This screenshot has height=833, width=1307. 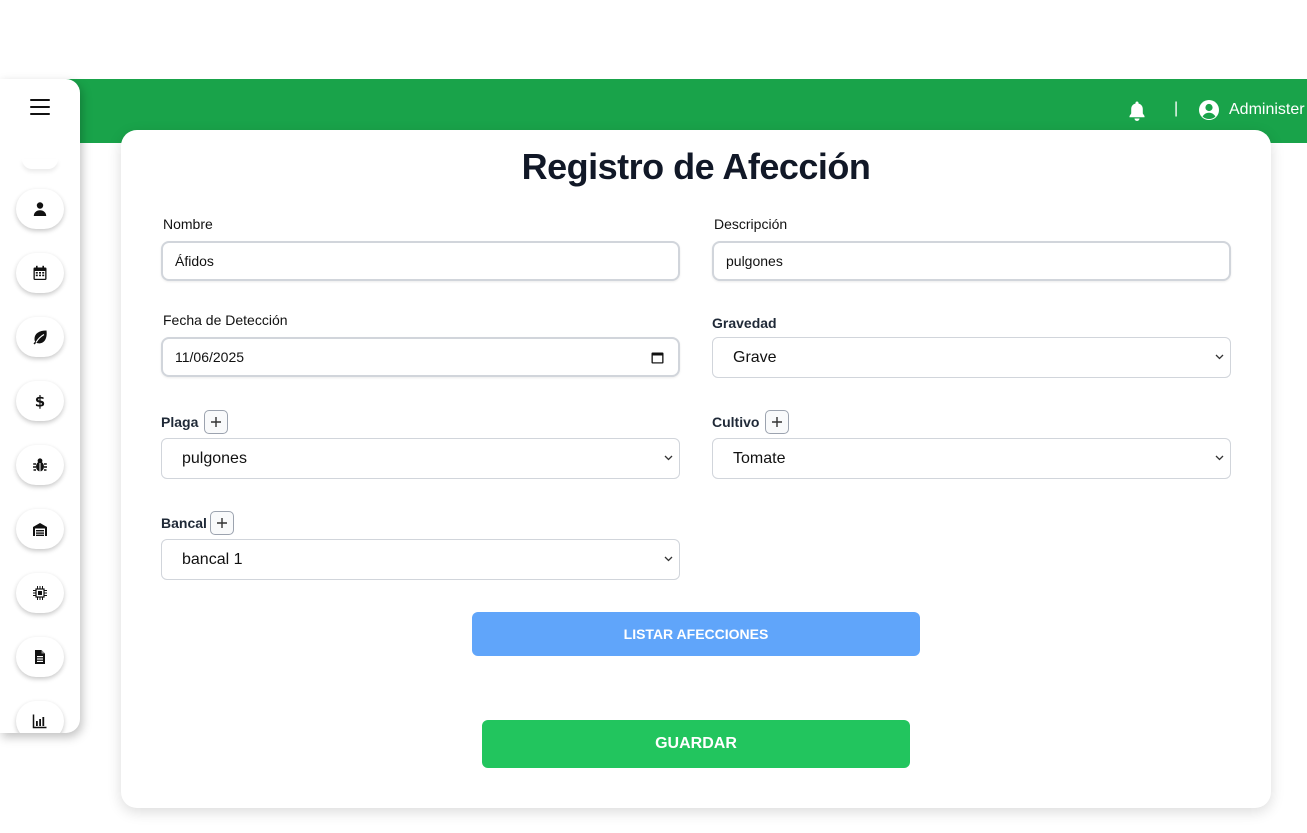 What do you see at coordinates (420, 357) in the screenshot?
I see `fecha-input: 11/06/2025` at bounding box center [420, 357].